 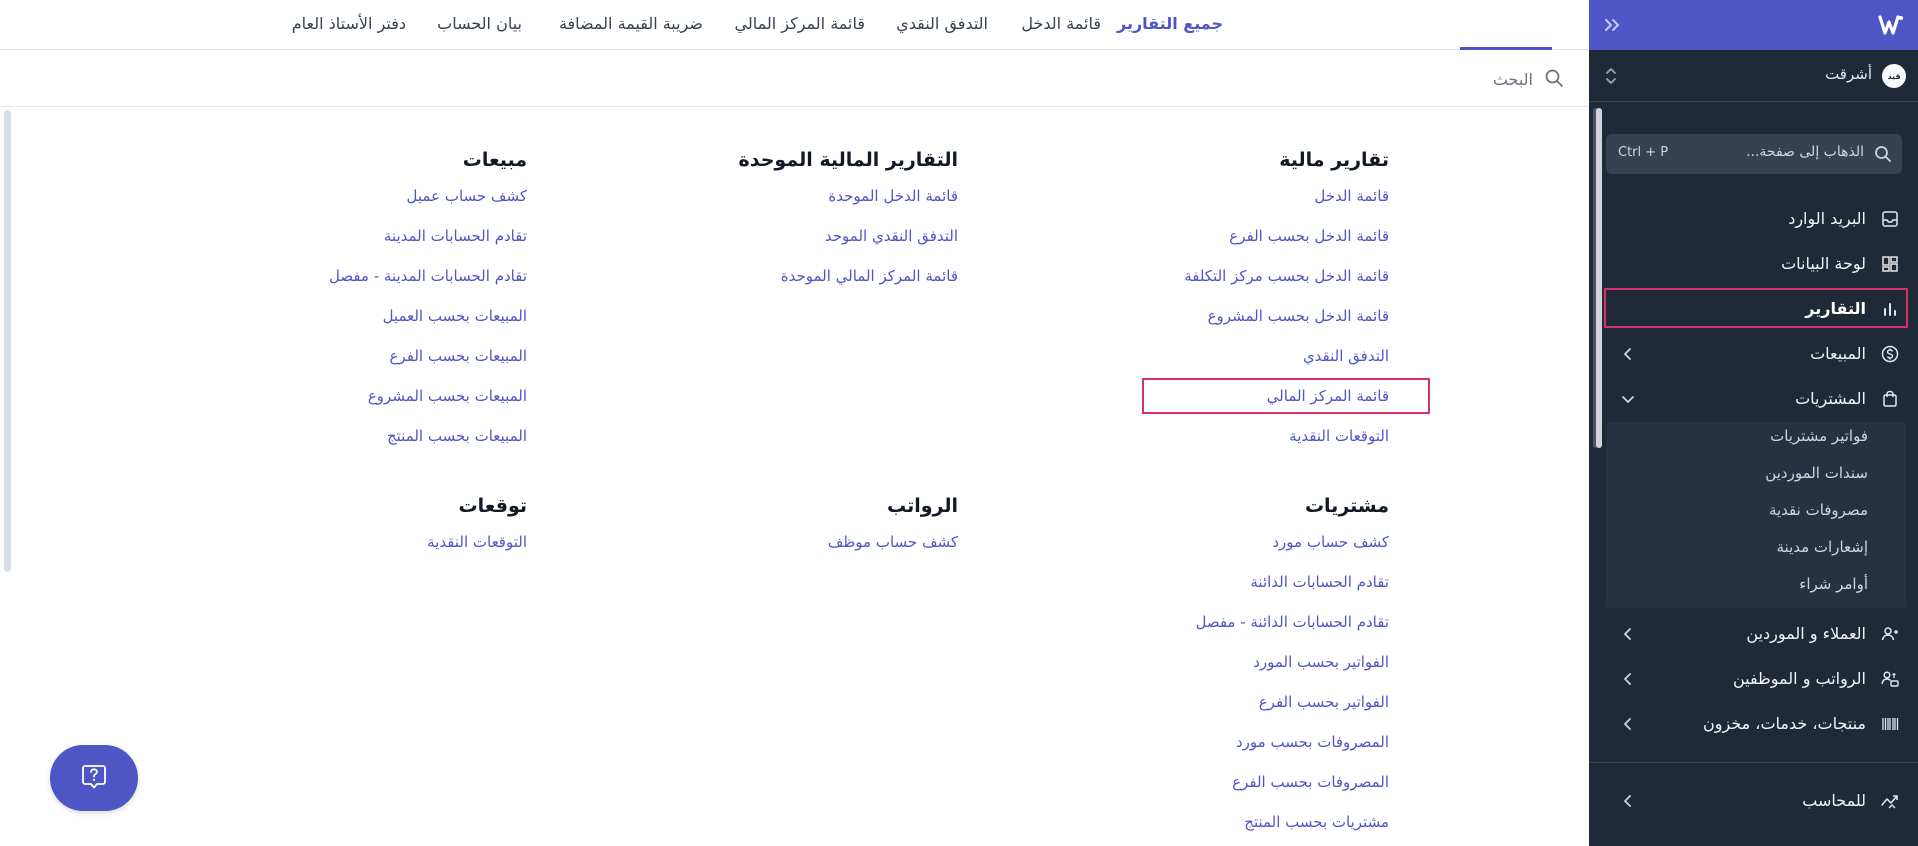 I want to click on report-link-income-statement: قائمة الدخل, so click(x=1286, y=196).